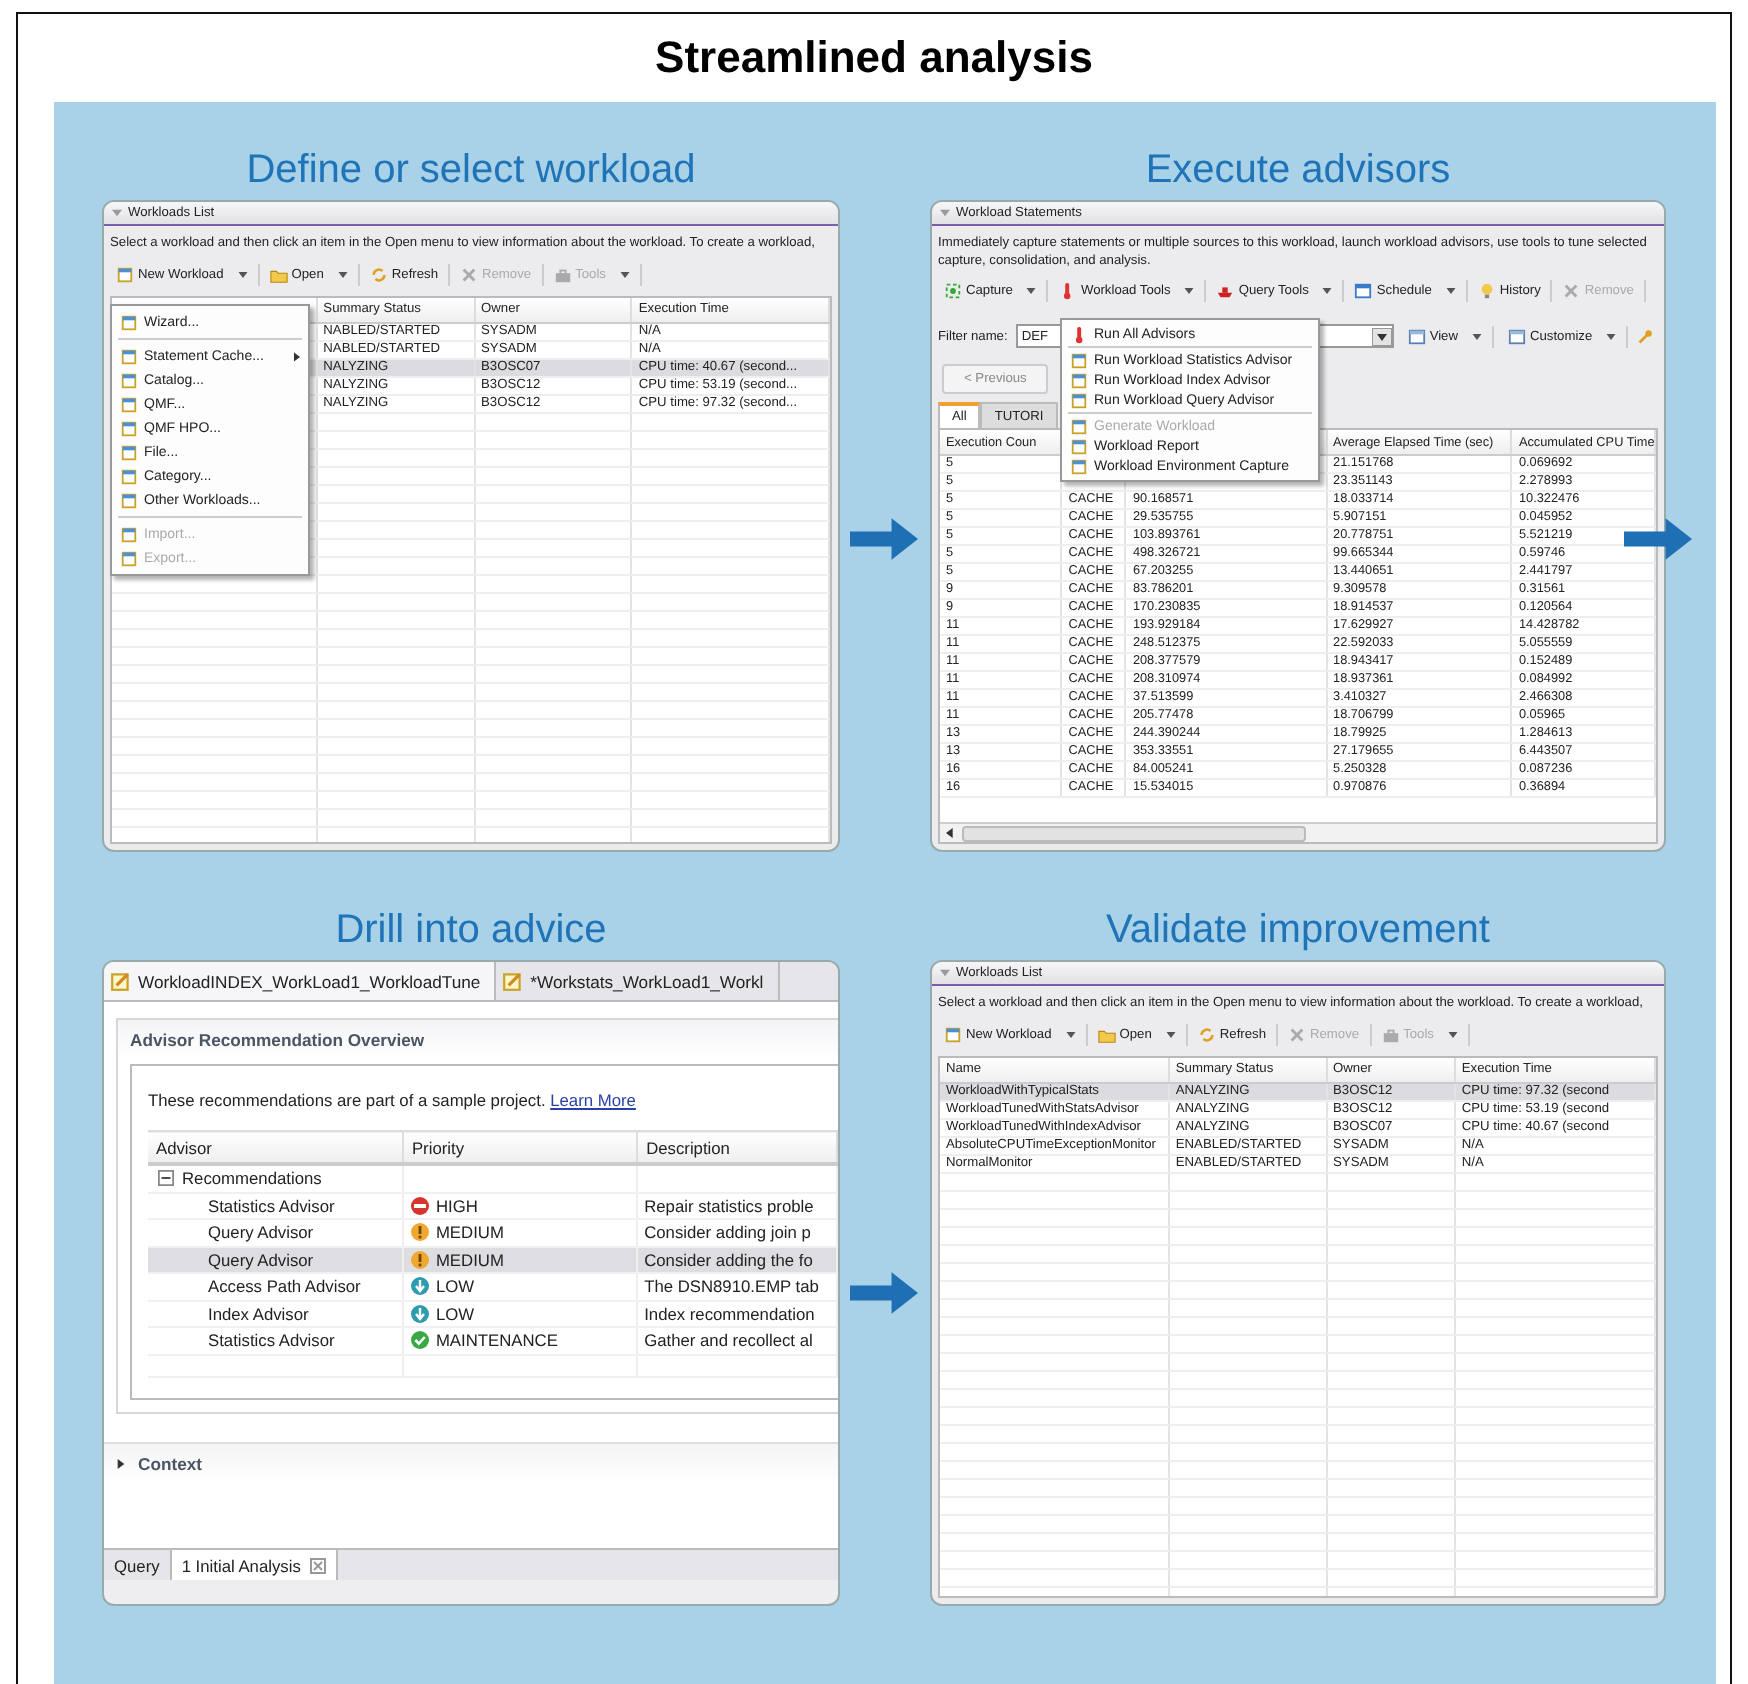 The width and height of the screenshot is (1748, 1684). I want to click on target-icon, so click(953, 291).